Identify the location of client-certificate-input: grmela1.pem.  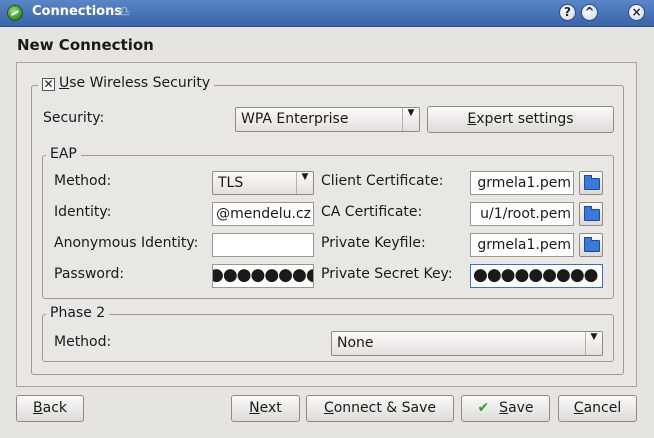
(522, 183).